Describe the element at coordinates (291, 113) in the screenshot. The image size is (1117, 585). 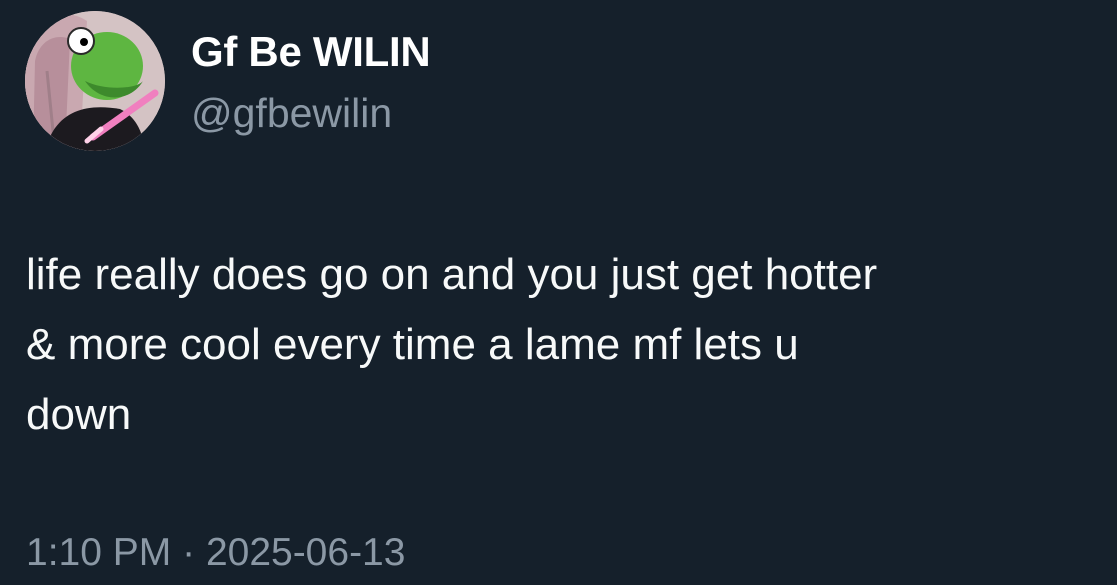
I see `author-handle: @gfbewilin` at that location.